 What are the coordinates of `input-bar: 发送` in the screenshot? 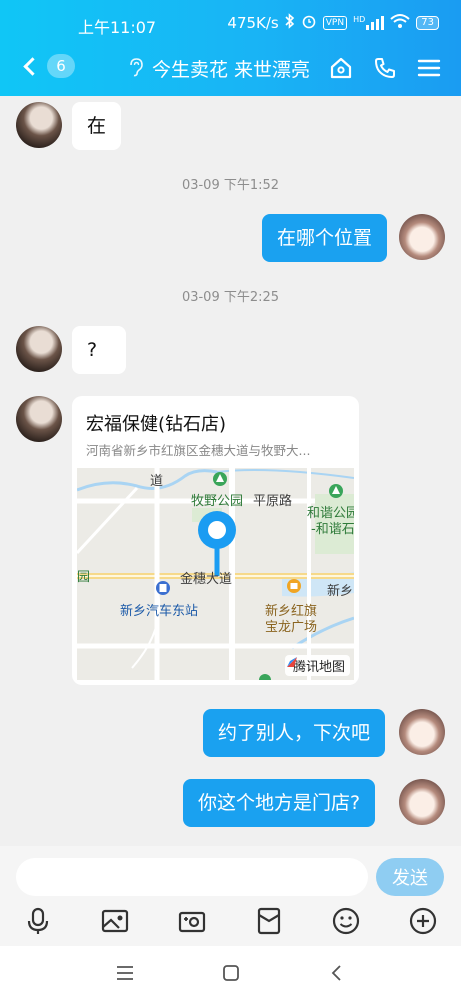 It's located at (230, 896).